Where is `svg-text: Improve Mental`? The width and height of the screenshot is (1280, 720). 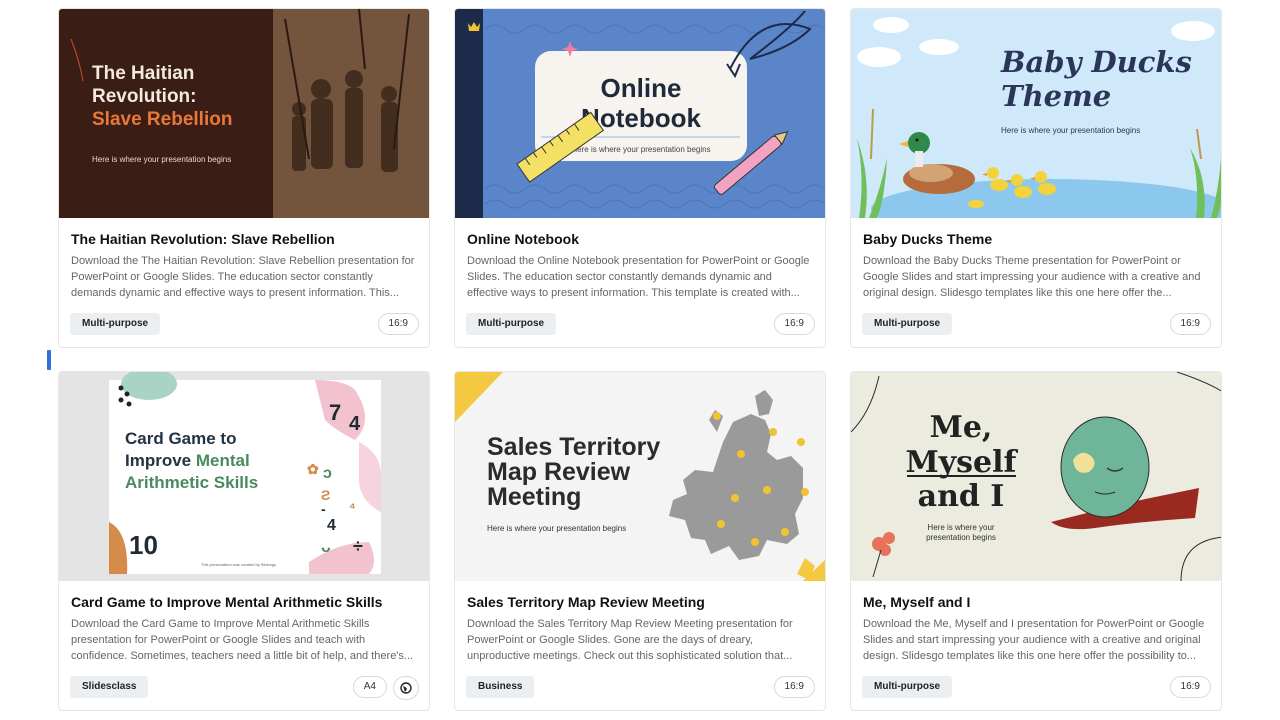
svg-text: Improve Mental is located at coordinates (187, 460).